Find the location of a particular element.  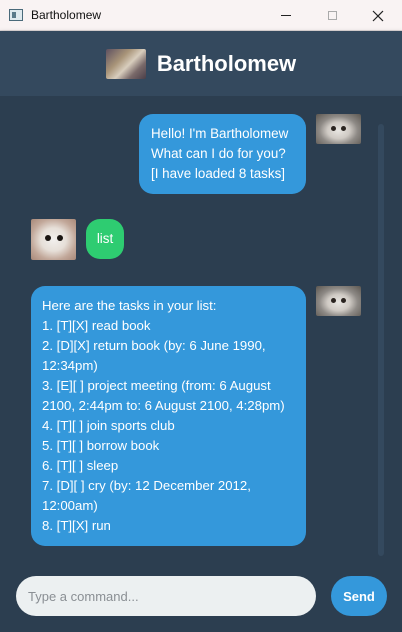

command-input is located at coordinates (166, 596).